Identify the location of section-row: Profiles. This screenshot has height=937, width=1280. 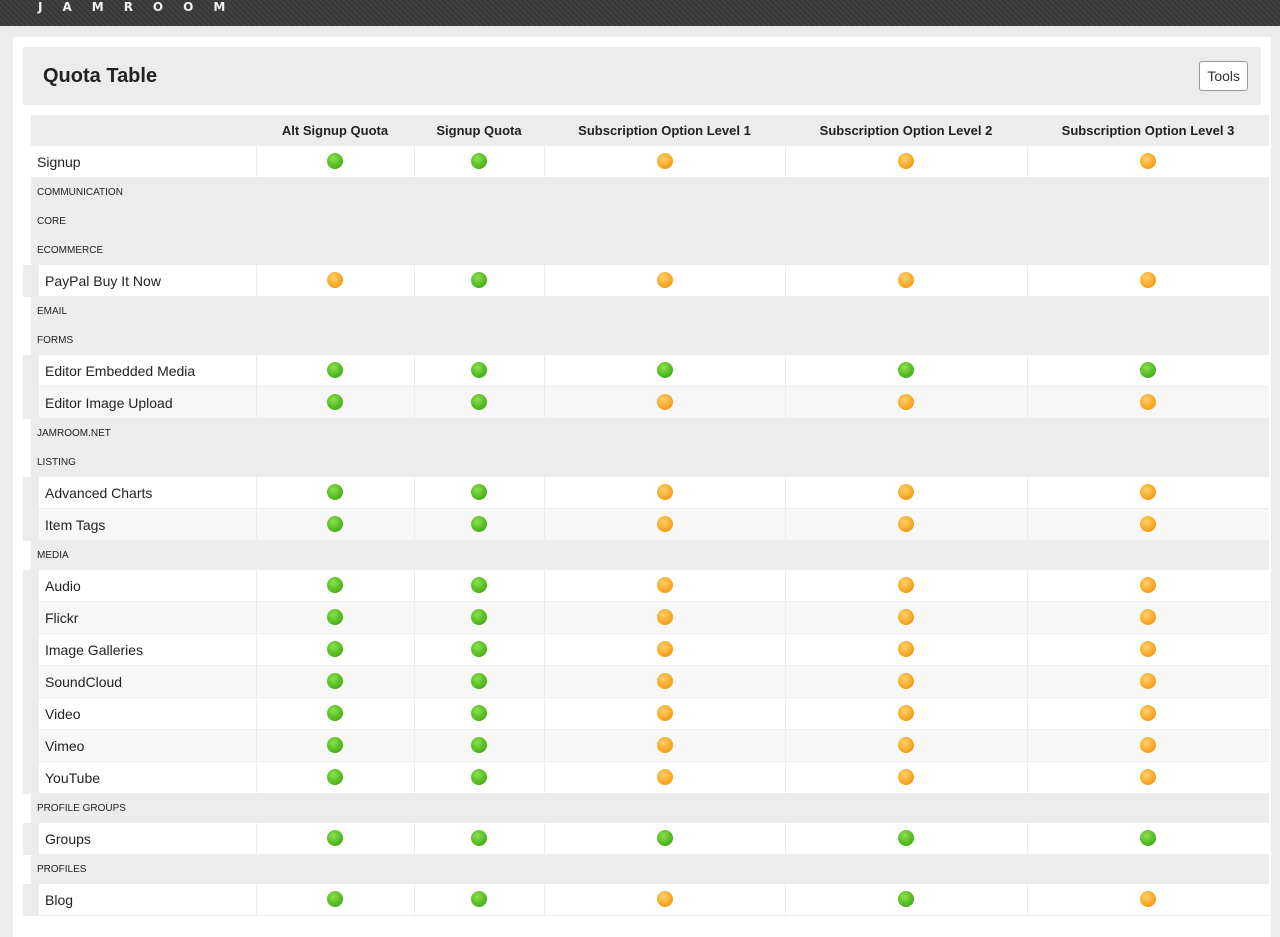
(650, 869).